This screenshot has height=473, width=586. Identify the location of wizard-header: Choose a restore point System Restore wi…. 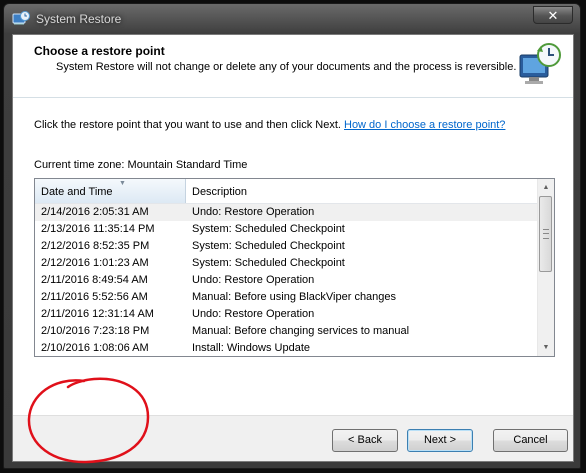
(293, 66).